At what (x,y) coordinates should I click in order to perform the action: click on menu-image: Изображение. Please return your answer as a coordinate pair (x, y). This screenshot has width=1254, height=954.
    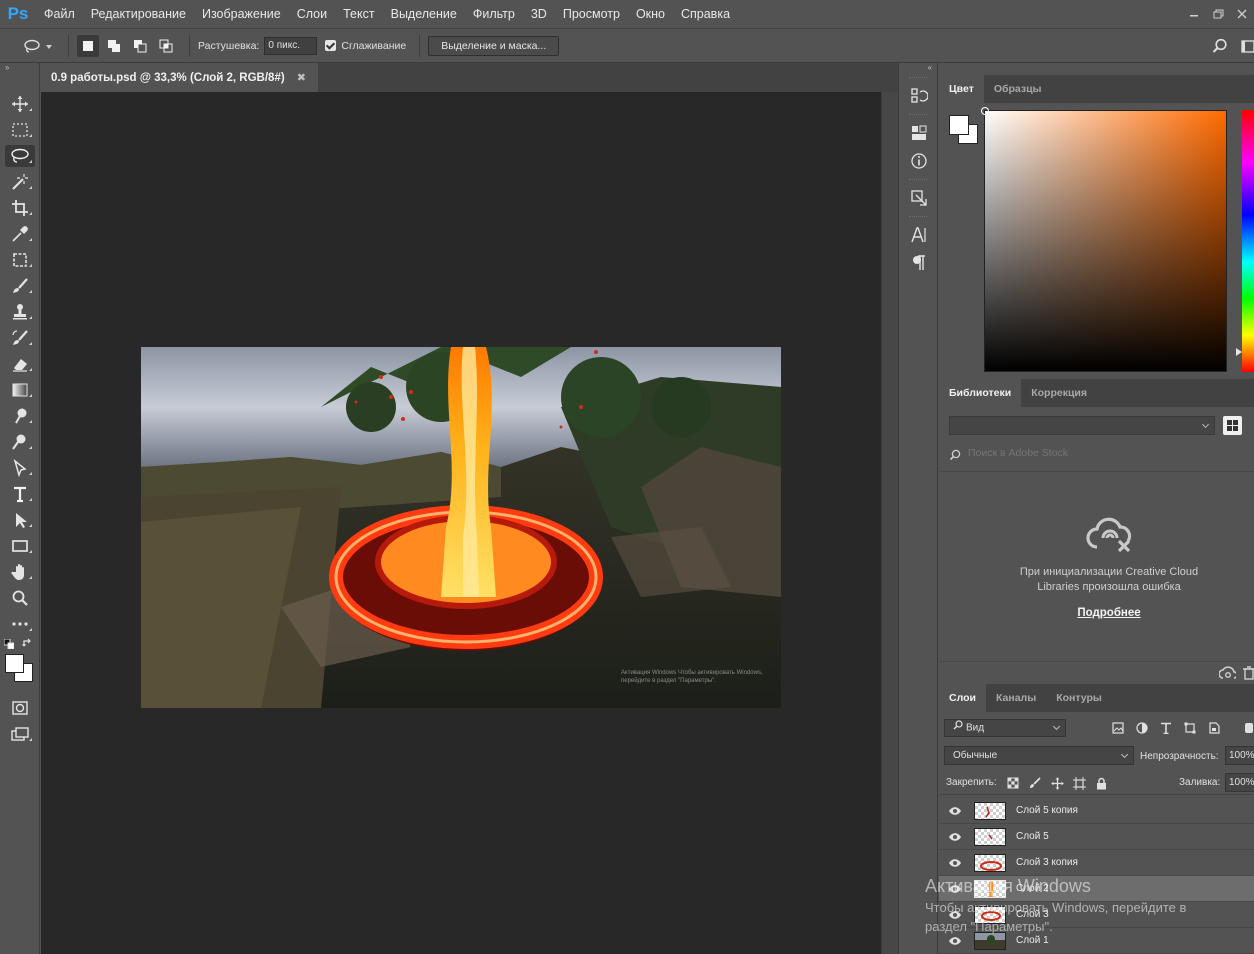
    Looking at the image, I should click on (241, 14).